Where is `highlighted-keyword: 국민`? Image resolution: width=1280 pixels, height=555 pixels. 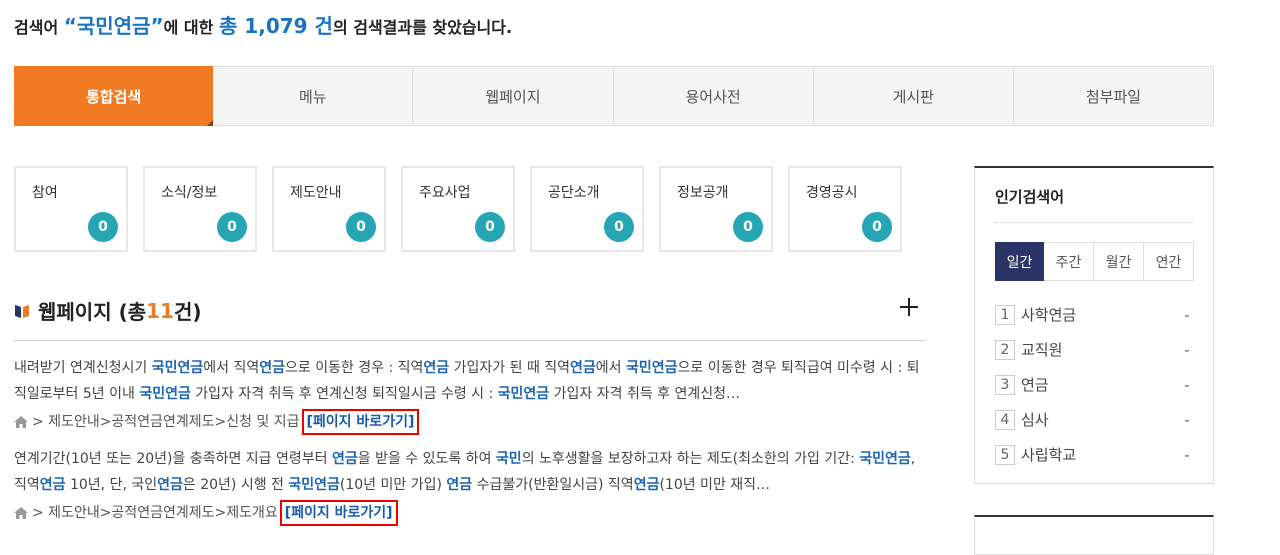
highlighted-keyword: 국민 is located at coordinates (508, 459).